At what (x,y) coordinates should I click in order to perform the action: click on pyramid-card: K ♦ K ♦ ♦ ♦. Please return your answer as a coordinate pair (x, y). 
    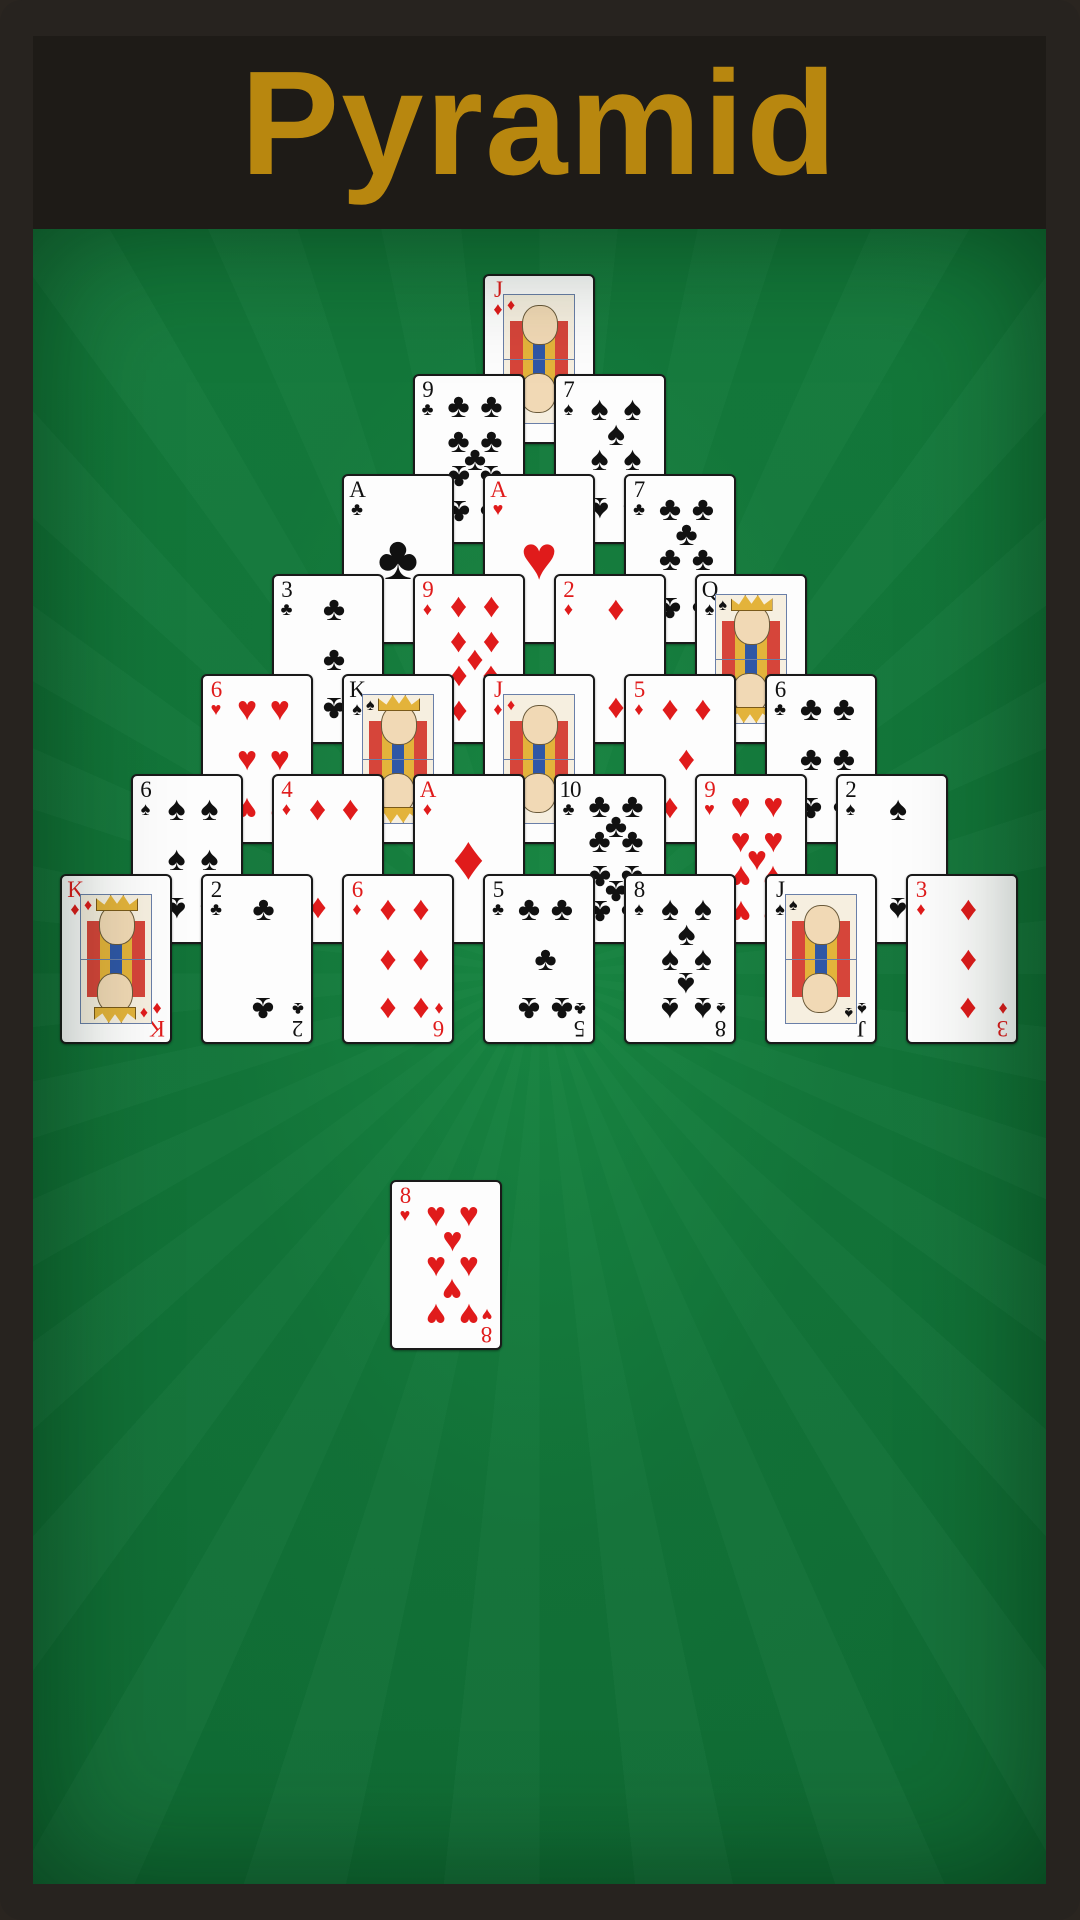
    Looking at the image, I should click on (116, 959).